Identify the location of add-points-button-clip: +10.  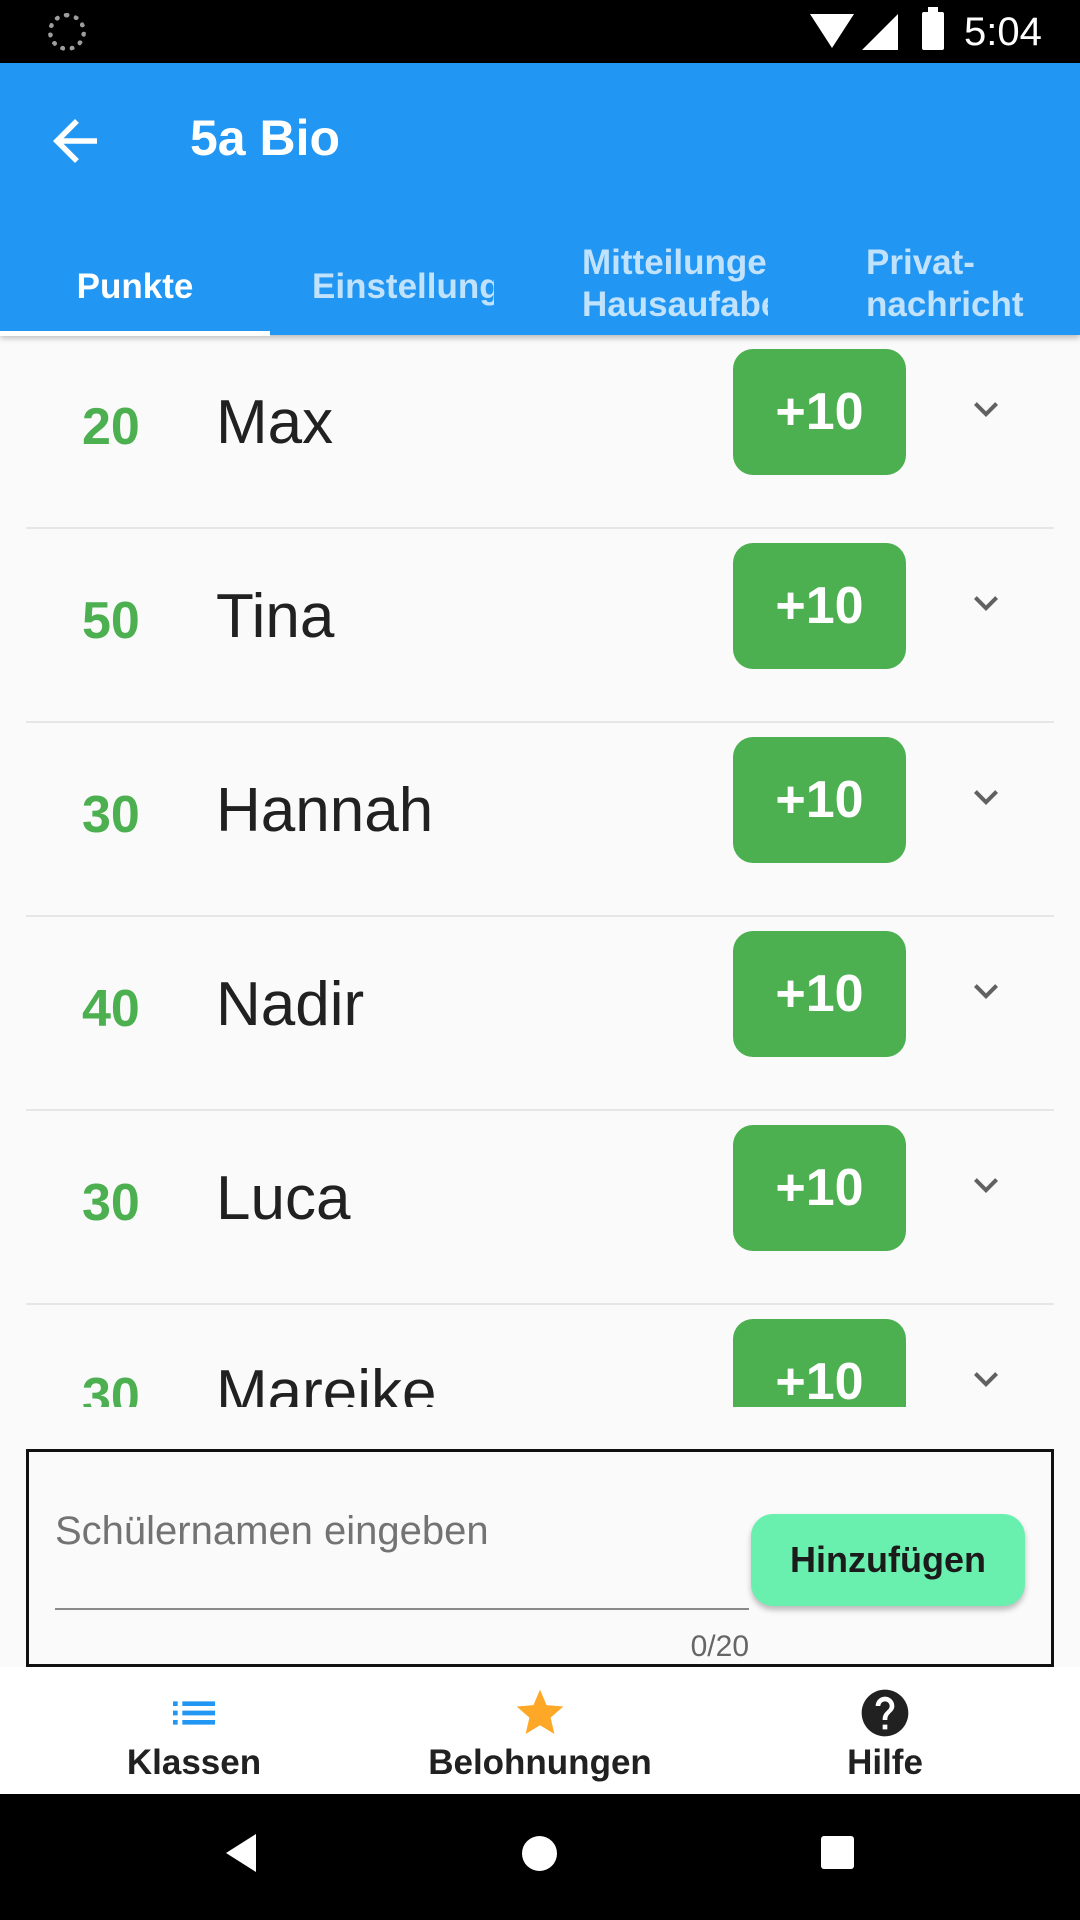
(819, 1363).